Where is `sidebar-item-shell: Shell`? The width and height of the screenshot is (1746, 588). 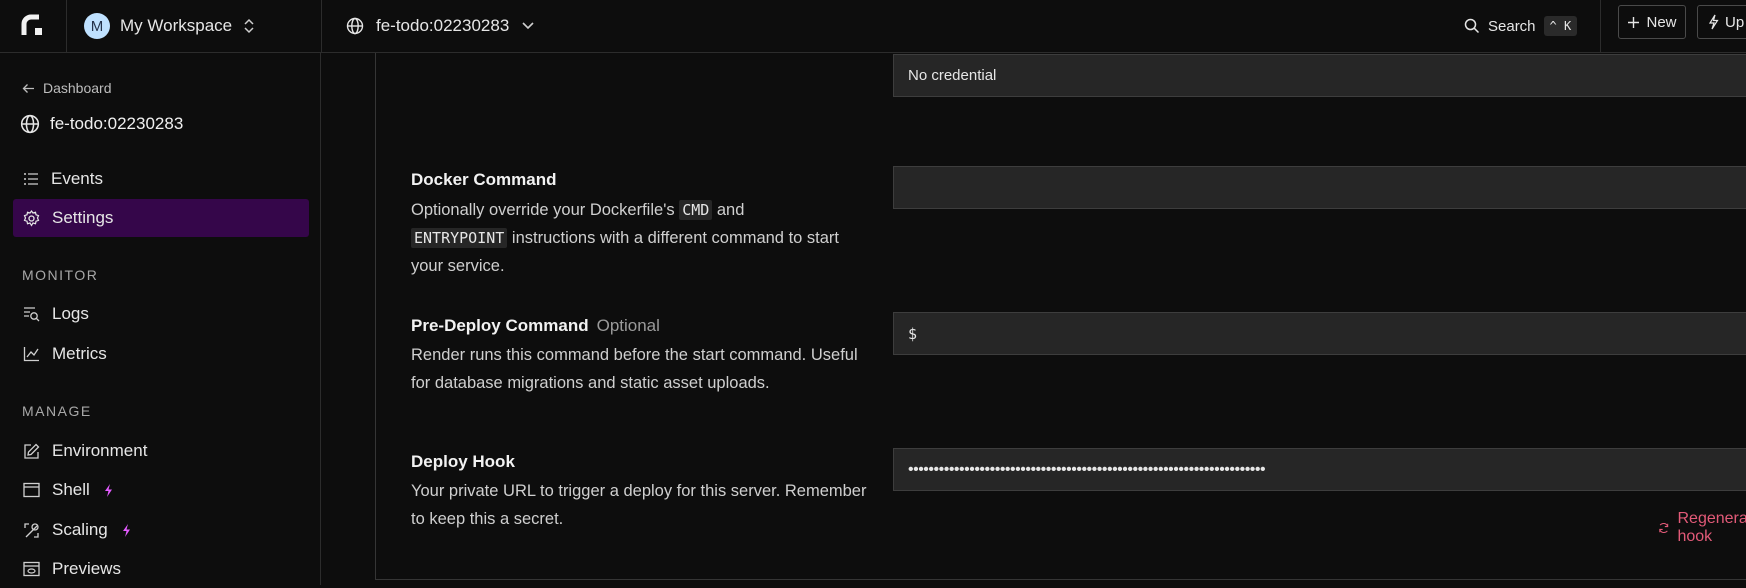
sidebar-item-shell: Shell is located at coordinates (161, 490).